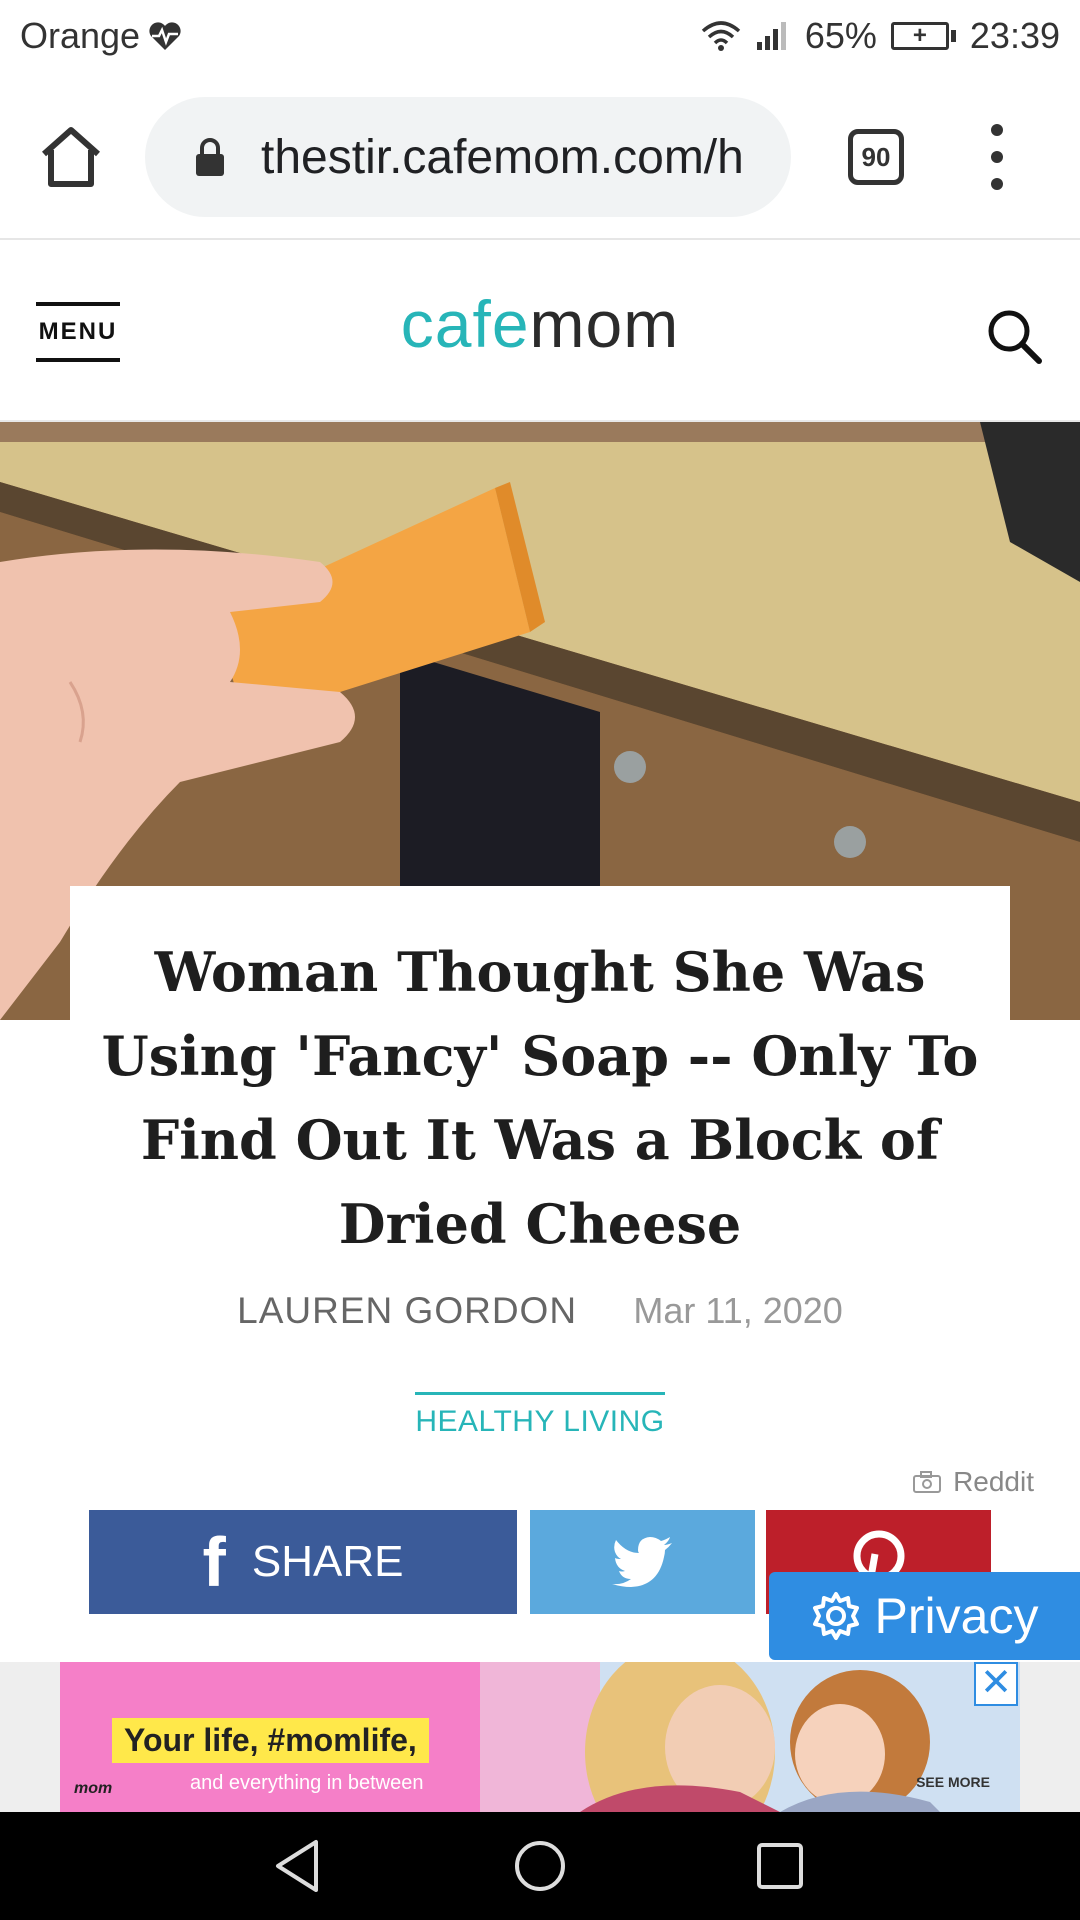 Image resolution: width=1080 pixels, height=1920 pixels. I want to click on home-circle-icon, so click(540, 1866).